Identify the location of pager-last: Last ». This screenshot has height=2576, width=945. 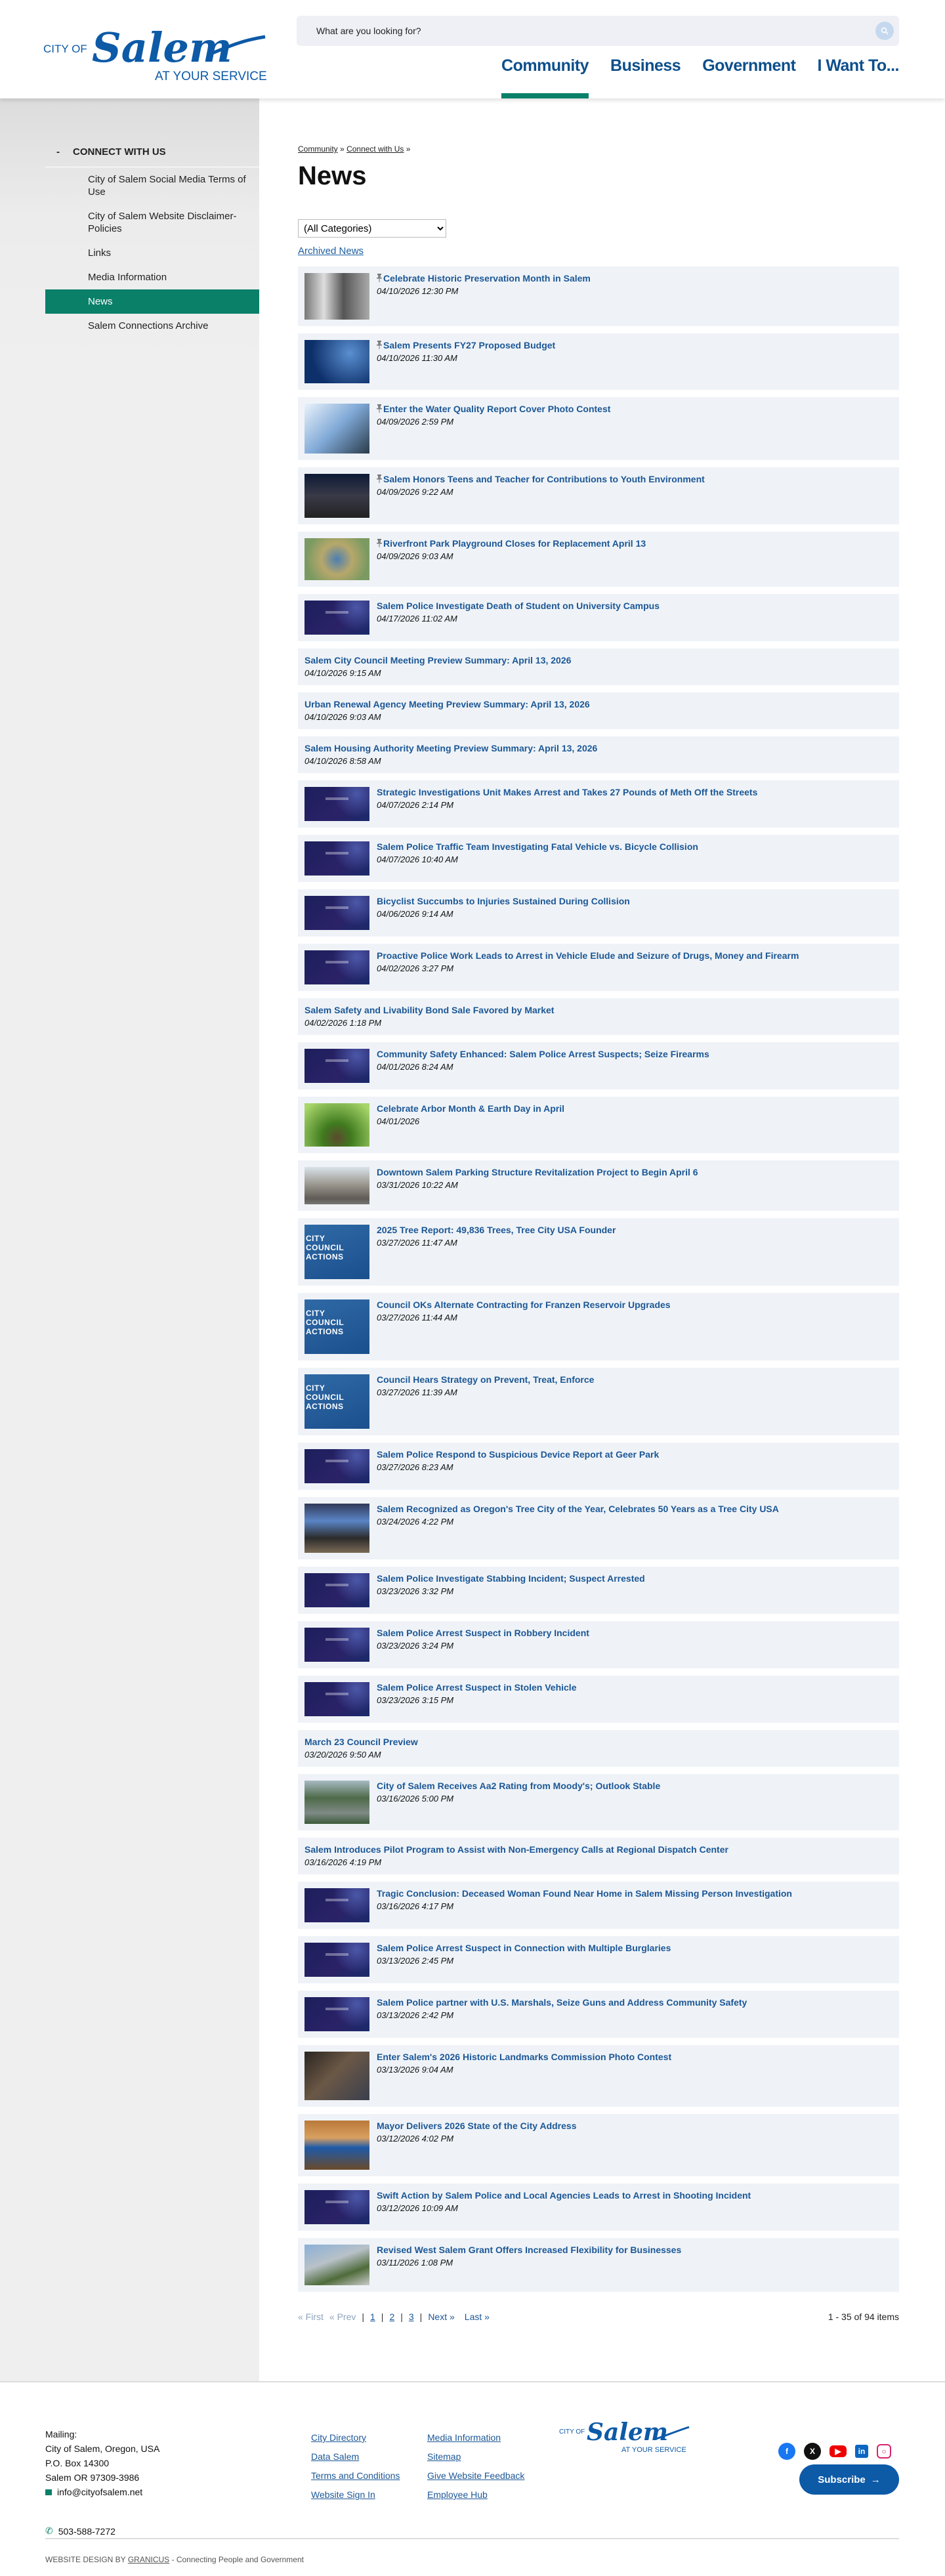
(477, 2317).